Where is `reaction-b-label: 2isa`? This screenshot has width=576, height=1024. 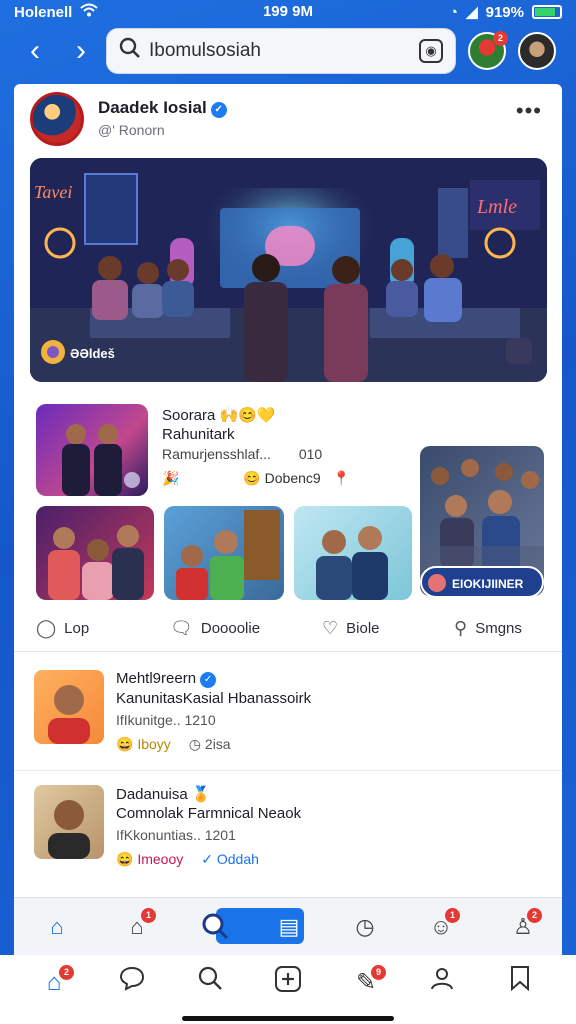 reaction-b-label: 2isa is located at coordinates (217, 744).